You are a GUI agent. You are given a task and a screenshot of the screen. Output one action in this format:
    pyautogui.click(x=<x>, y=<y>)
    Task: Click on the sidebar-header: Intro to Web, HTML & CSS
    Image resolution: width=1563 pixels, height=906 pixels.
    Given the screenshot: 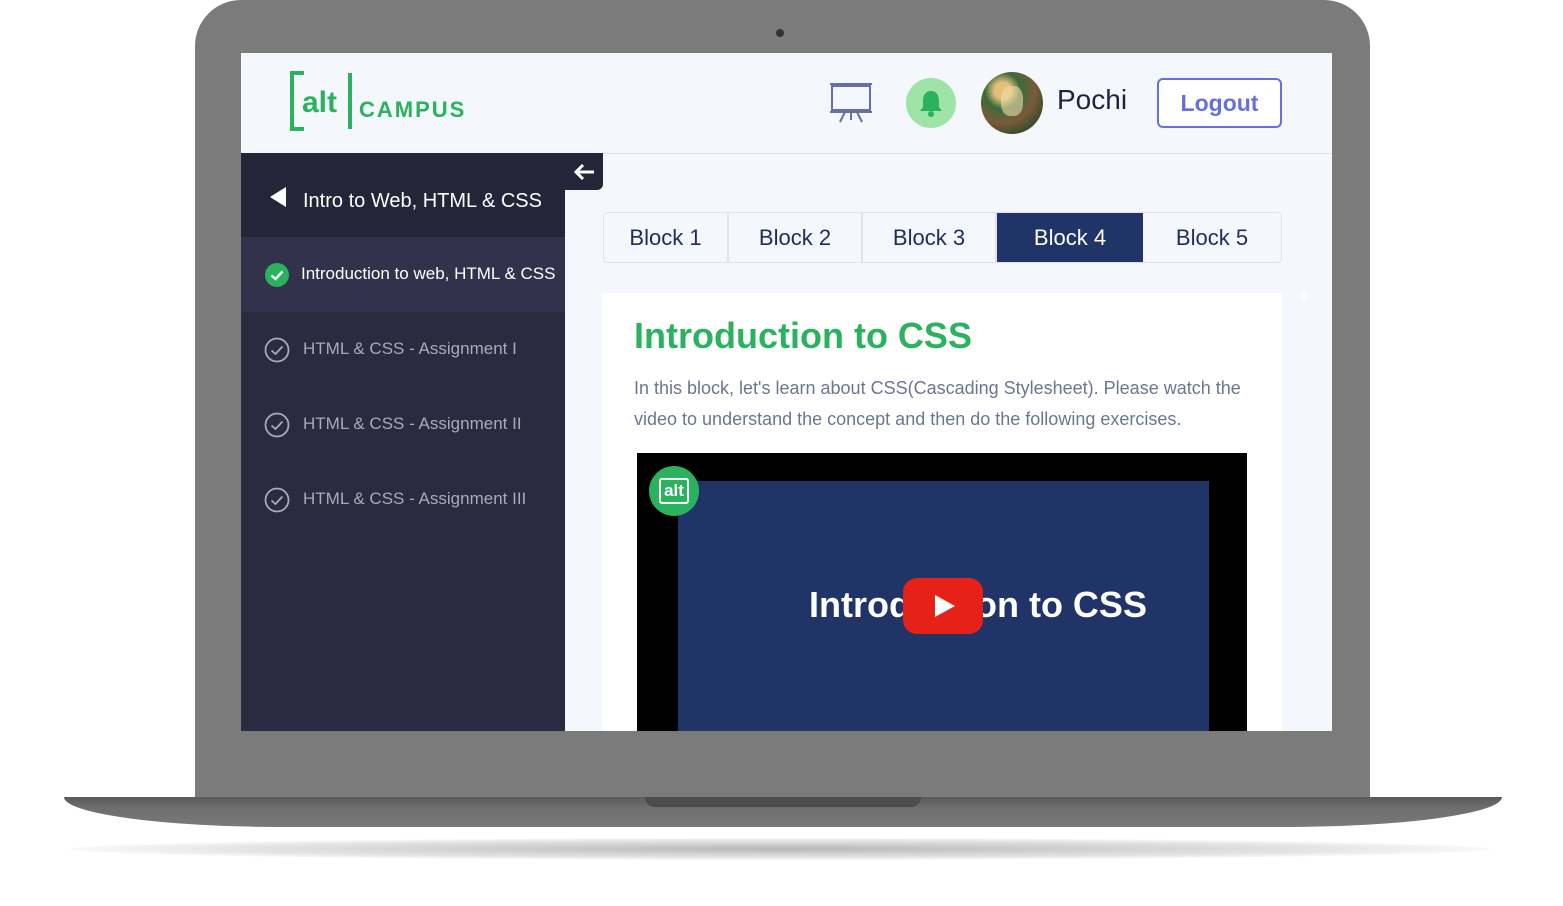 What is the action you would take?
    pyautogui.click(x=403, y=195)
    